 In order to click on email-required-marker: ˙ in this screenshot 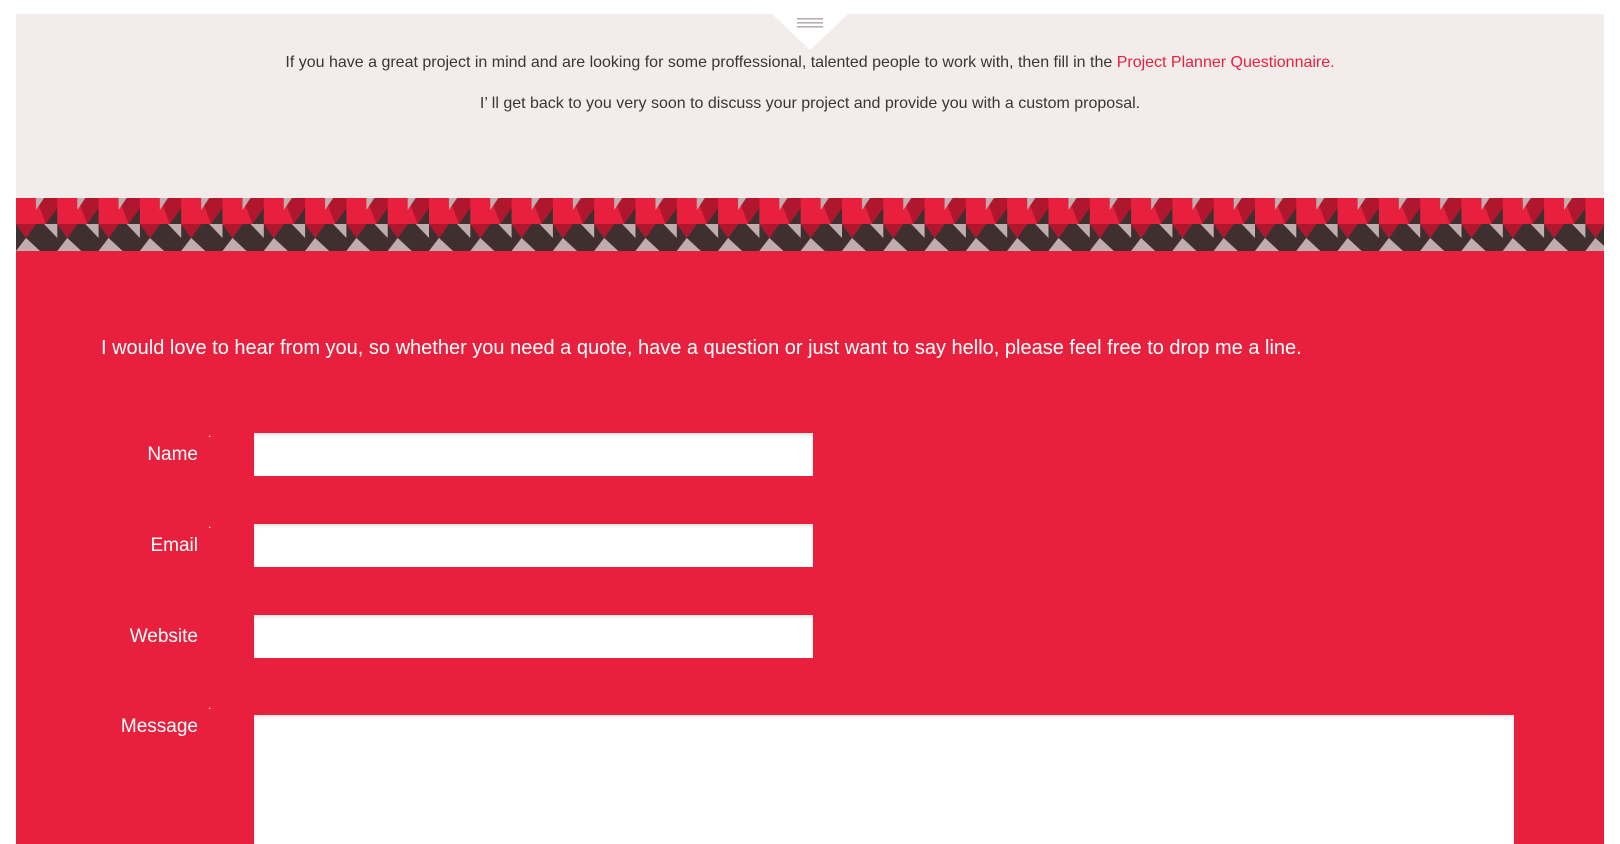, I will do `click(210, 532)`.